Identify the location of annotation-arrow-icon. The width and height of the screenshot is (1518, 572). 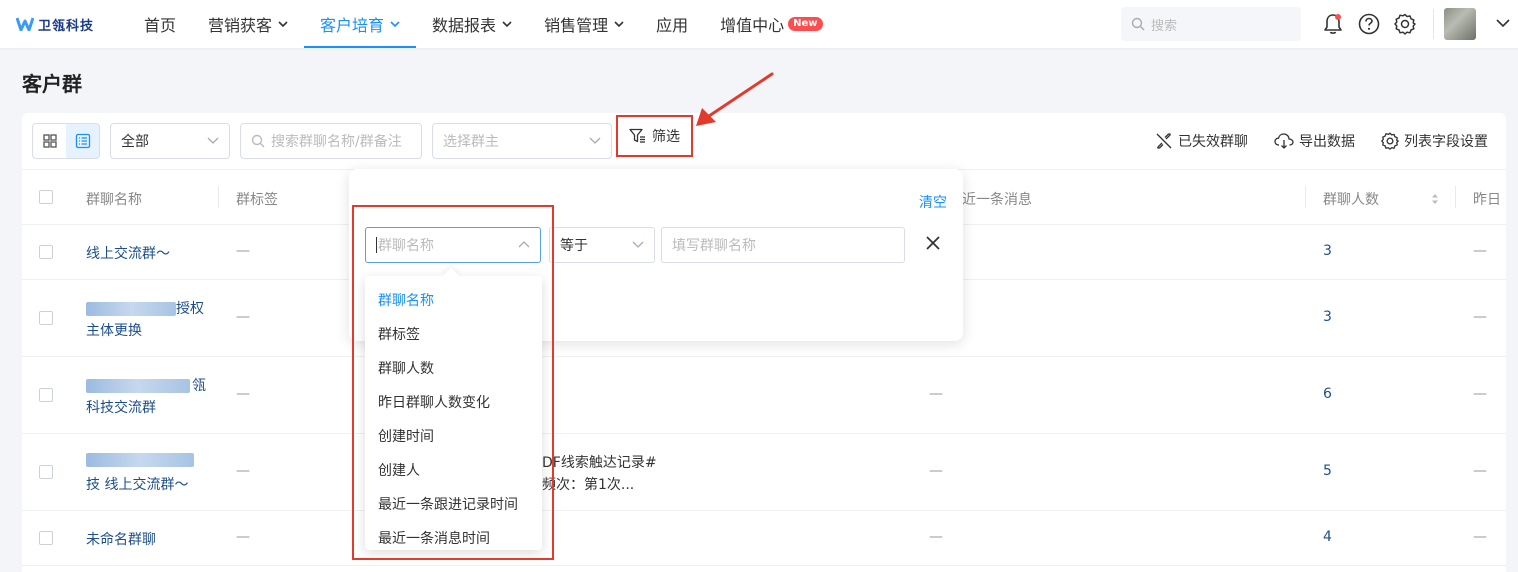
(735, 99).